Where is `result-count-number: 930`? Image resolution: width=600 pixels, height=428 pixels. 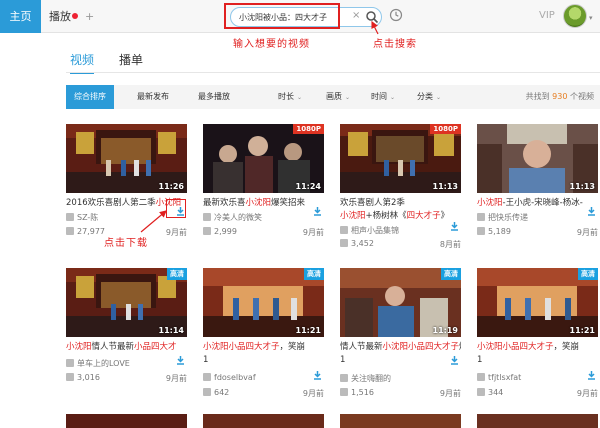 result-count-number: 930 is located at coordinates (560, 96).